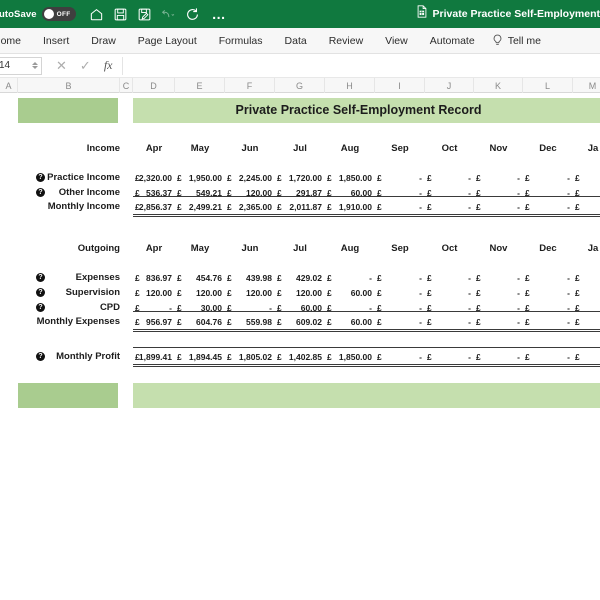  Describe the element at coordinates (144, 14) in the screenshot. I see `save-as-icon` at that location.